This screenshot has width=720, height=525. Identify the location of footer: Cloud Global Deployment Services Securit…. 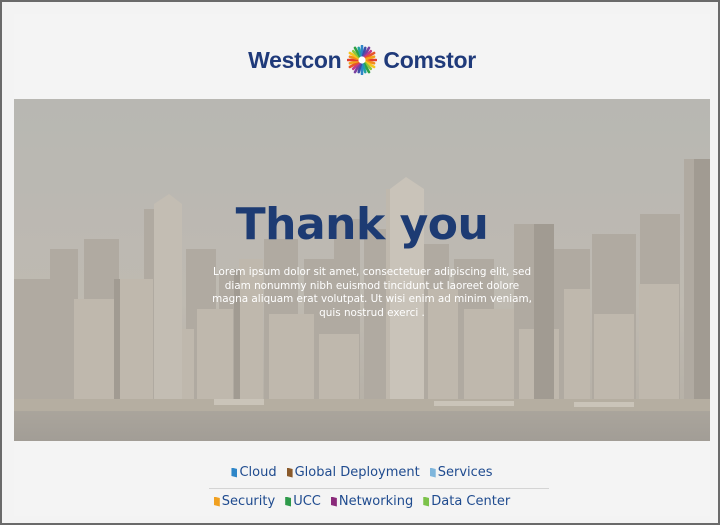
(362, 478).